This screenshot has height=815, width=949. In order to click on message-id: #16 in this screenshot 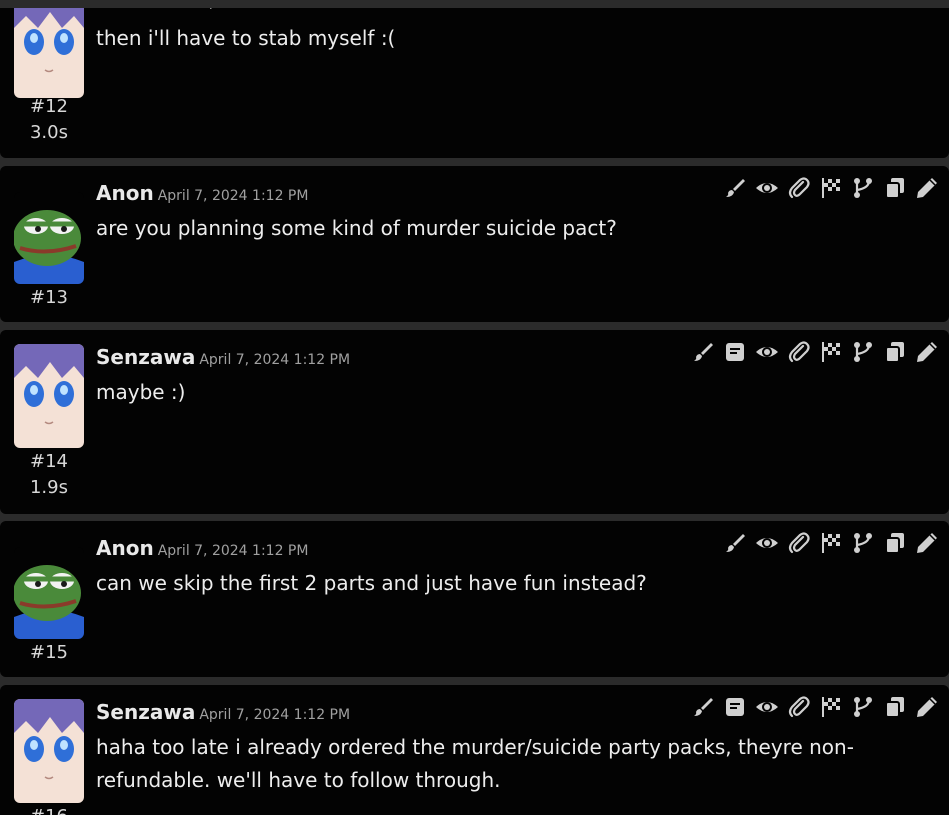, I will do `click(49, 810)`.